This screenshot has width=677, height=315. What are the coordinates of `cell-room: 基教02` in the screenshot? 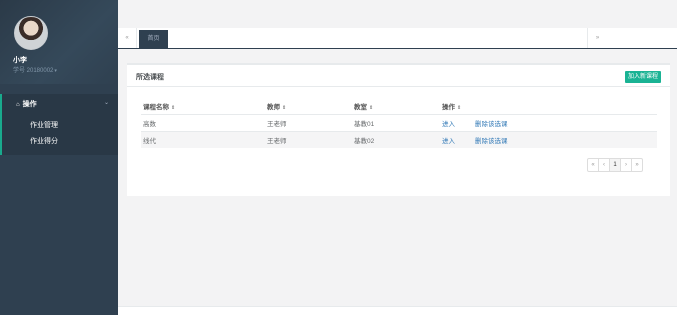 It's located at (398, 139).